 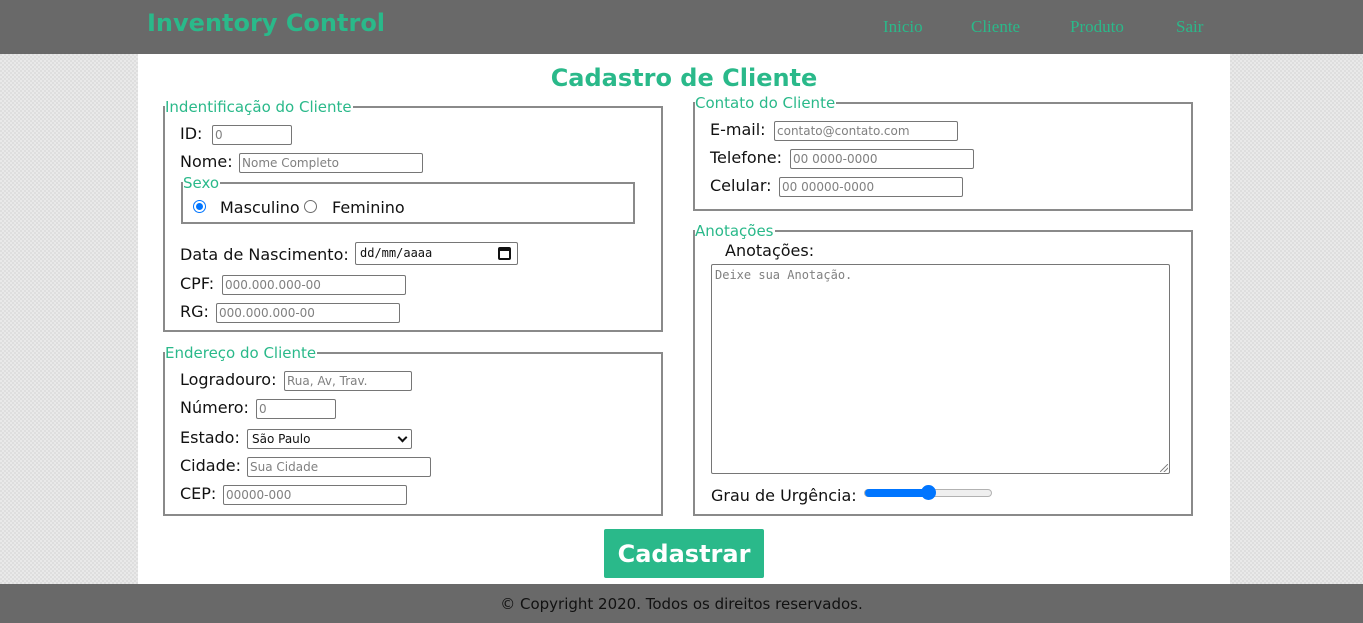 I want to click on legend-sexo: Sexo, so click(x=202, y=183).